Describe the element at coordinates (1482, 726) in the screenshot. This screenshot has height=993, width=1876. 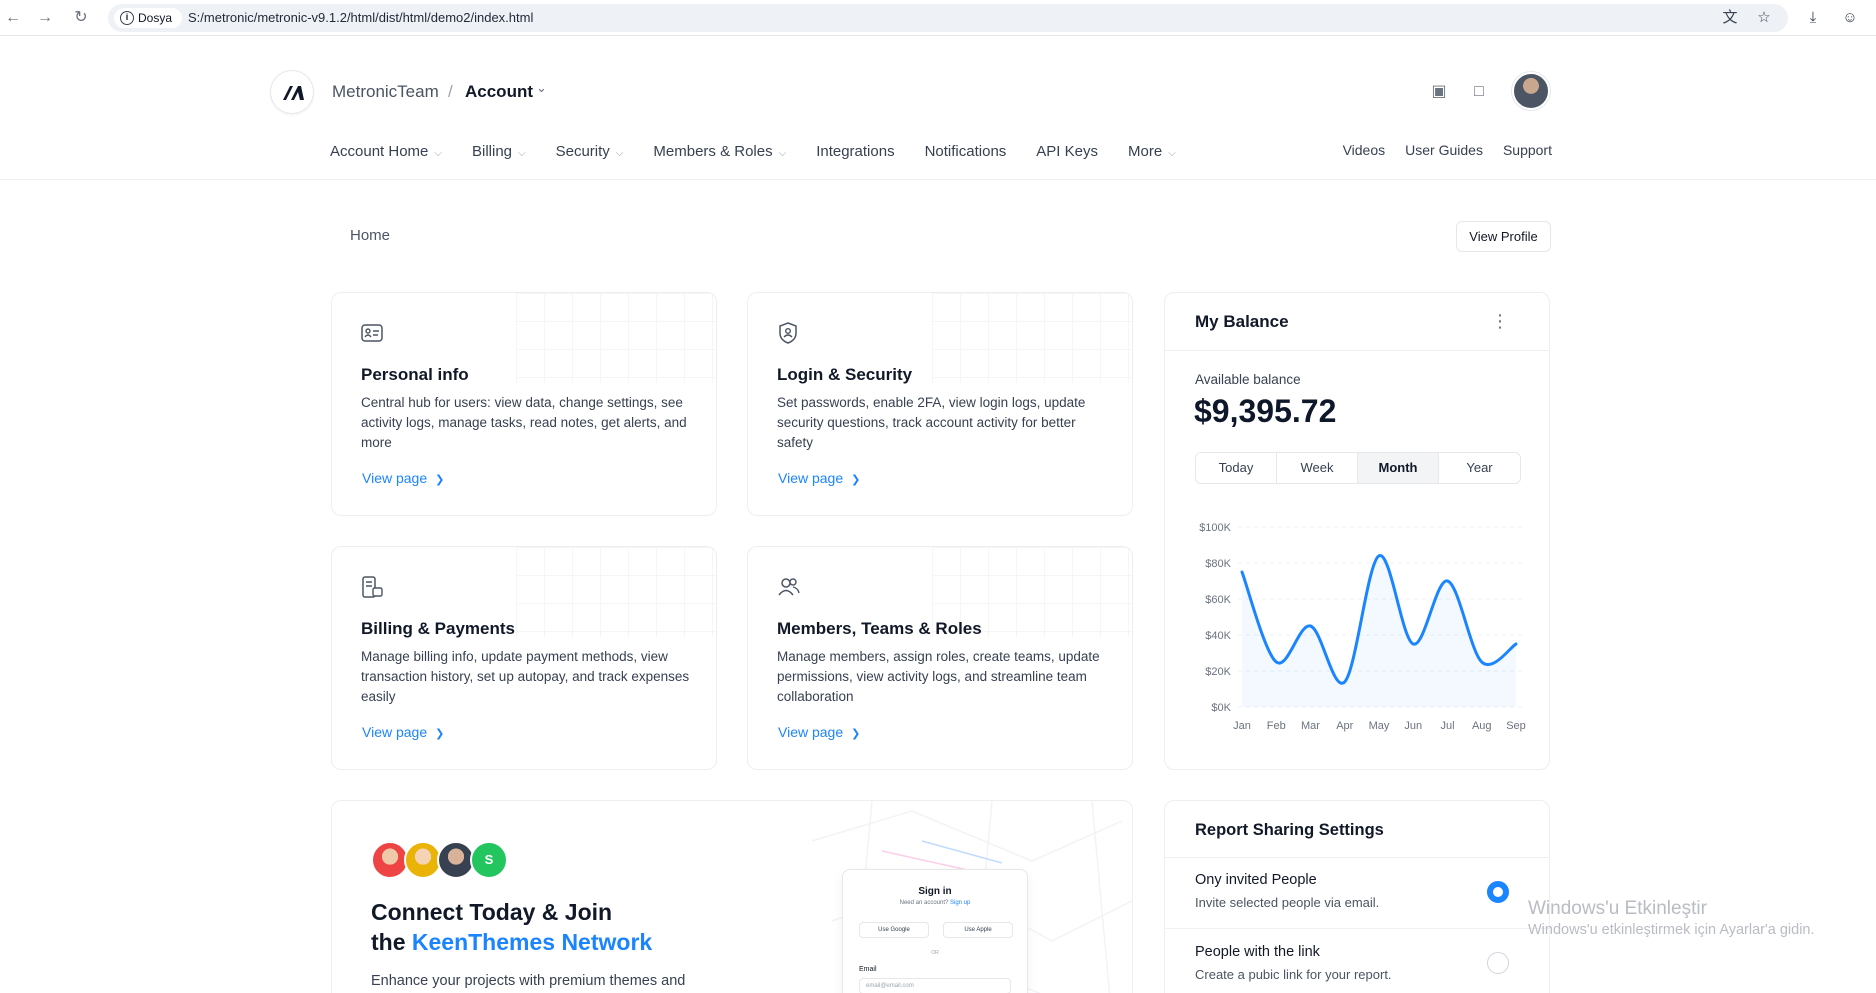
I see `x-tick-label: Aug` at that location.